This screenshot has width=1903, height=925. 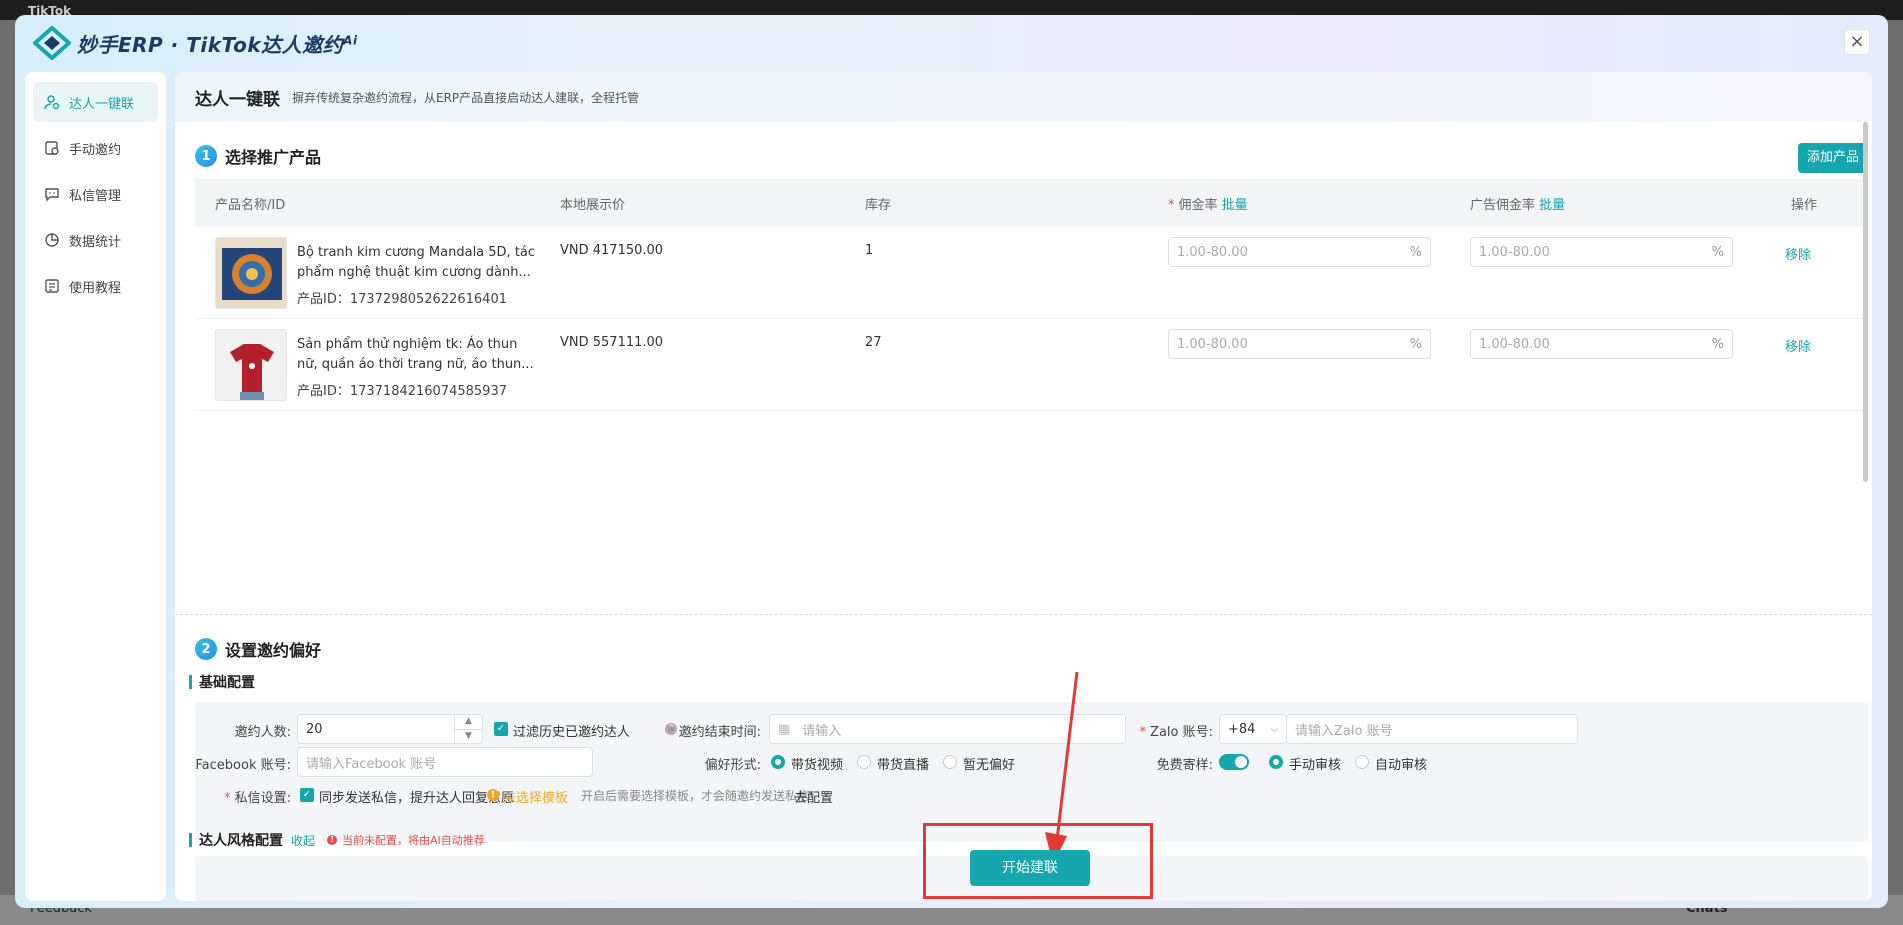 I want to click on dm-sync-checkbox: ✓, so click(x=307, y=795).